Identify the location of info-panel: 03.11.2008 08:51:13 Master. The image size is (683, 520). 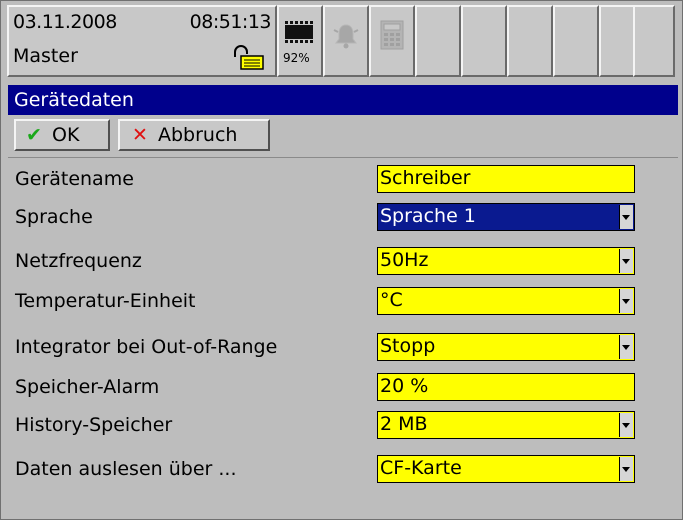
(142, 41).